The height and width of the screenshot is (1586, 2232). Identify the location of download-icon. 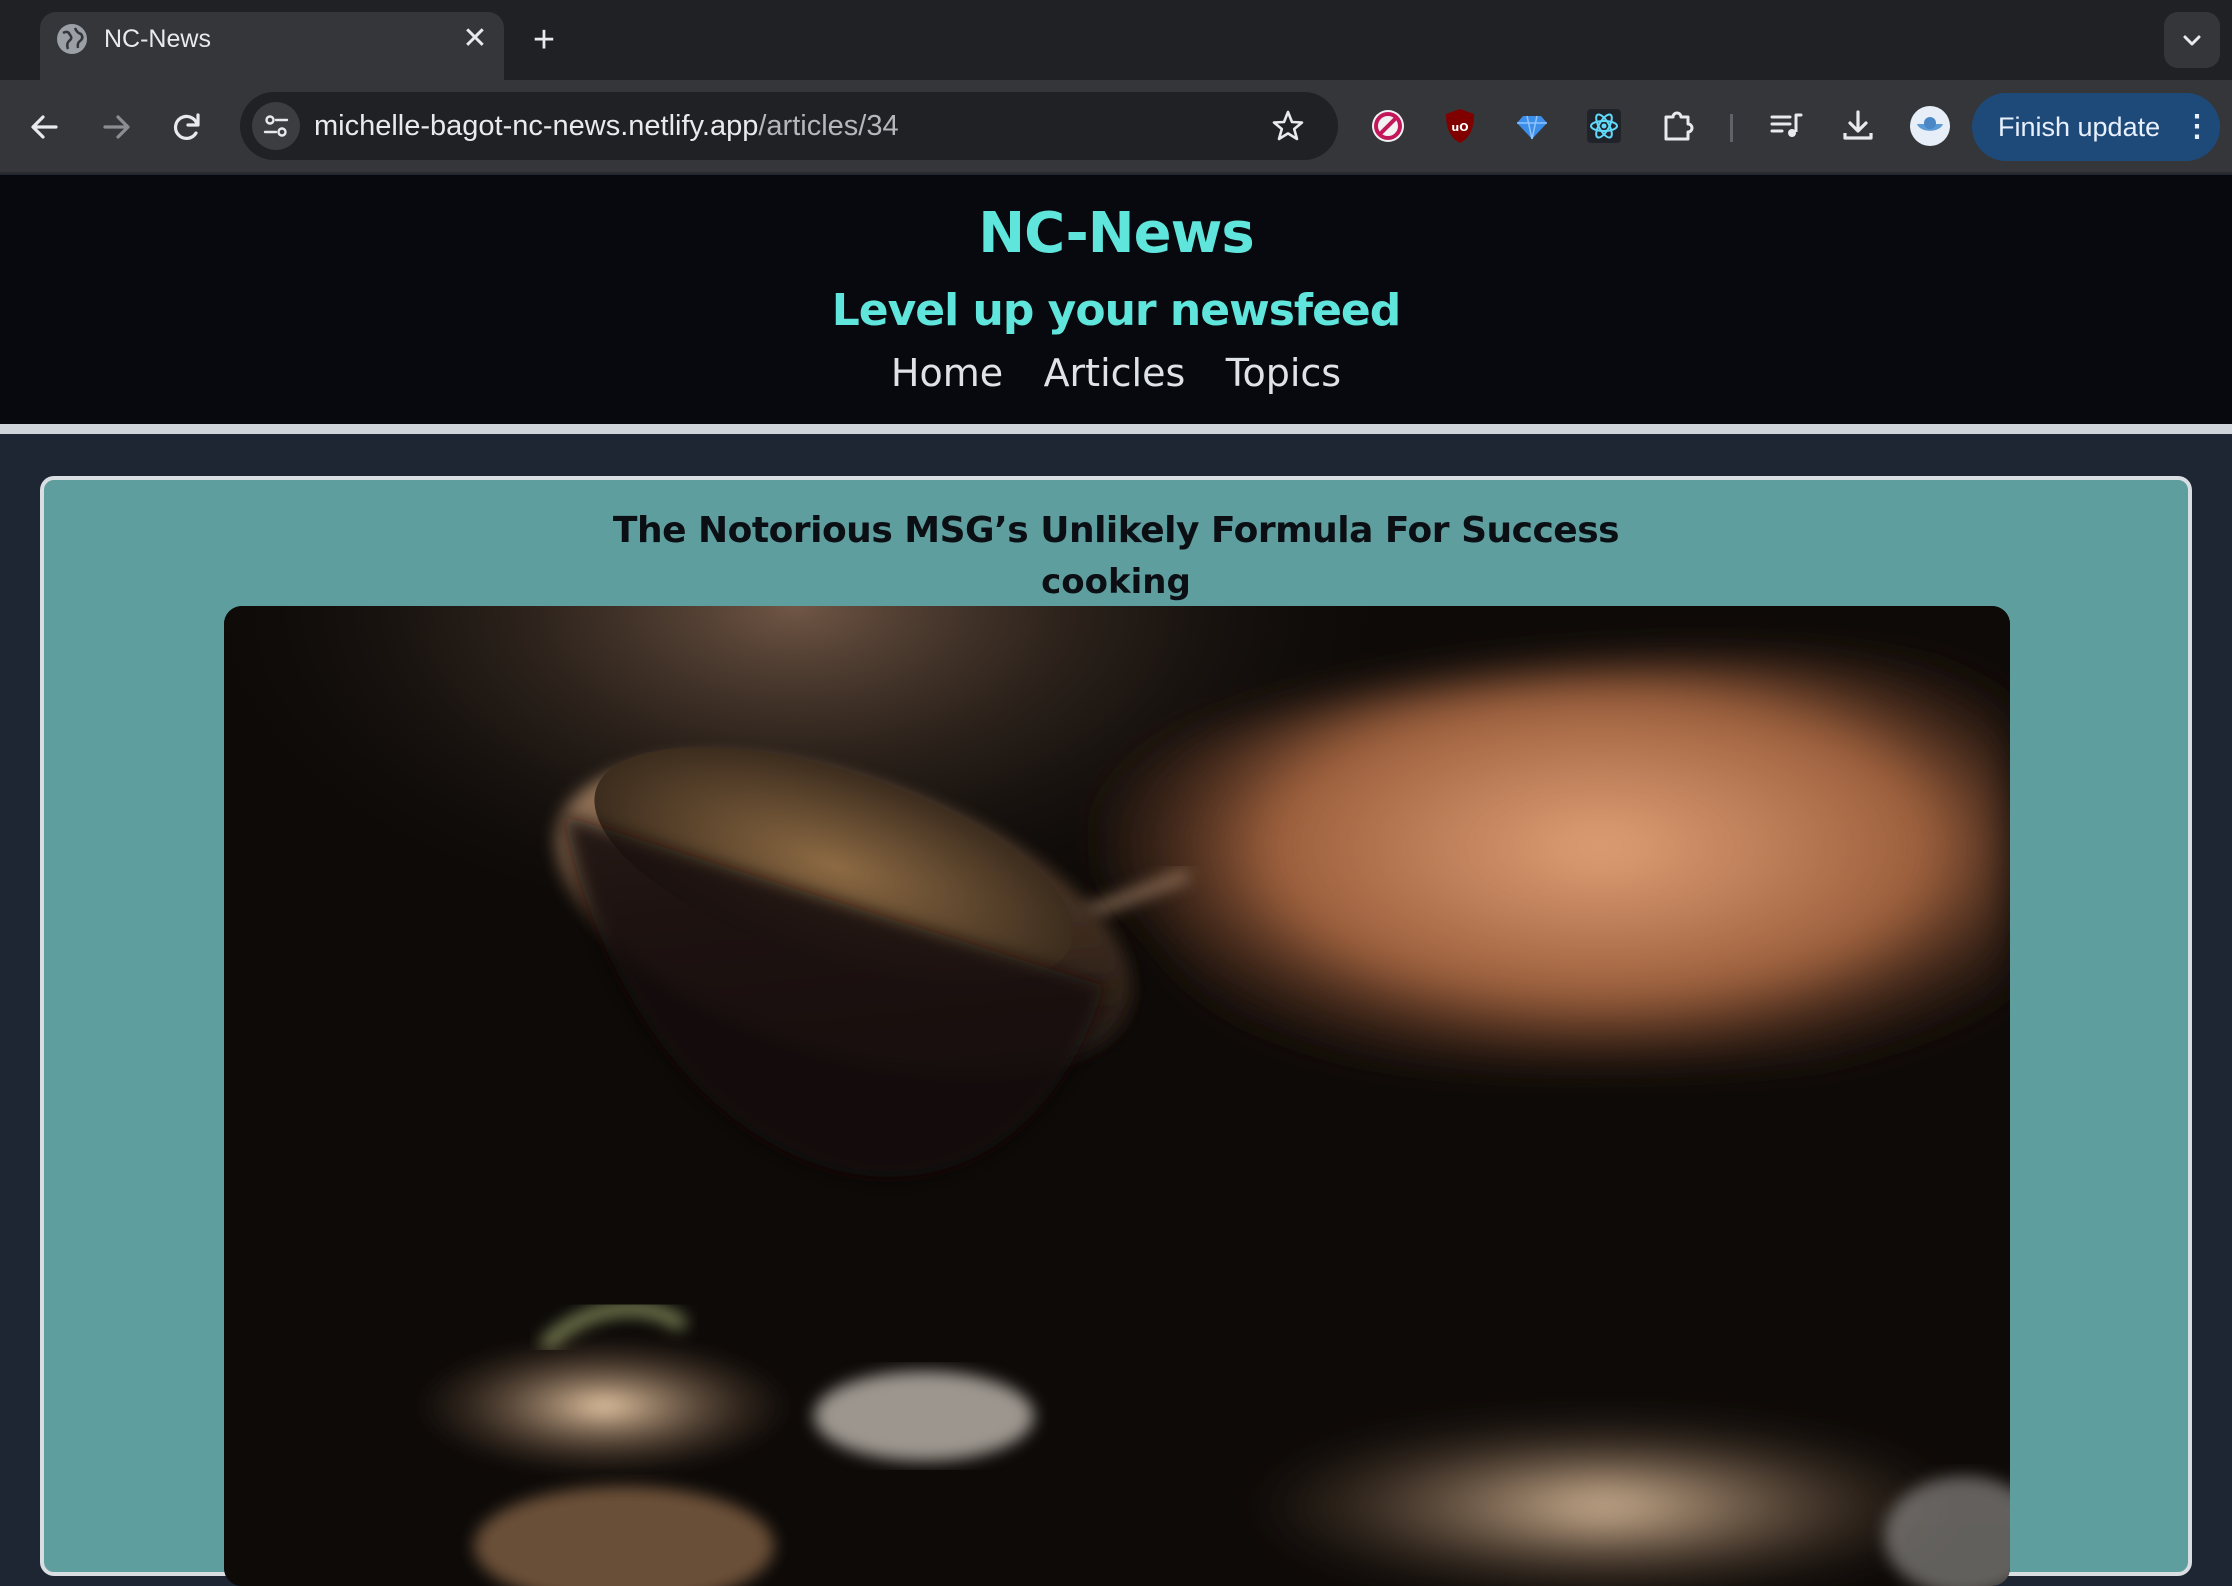
(1858, 125).